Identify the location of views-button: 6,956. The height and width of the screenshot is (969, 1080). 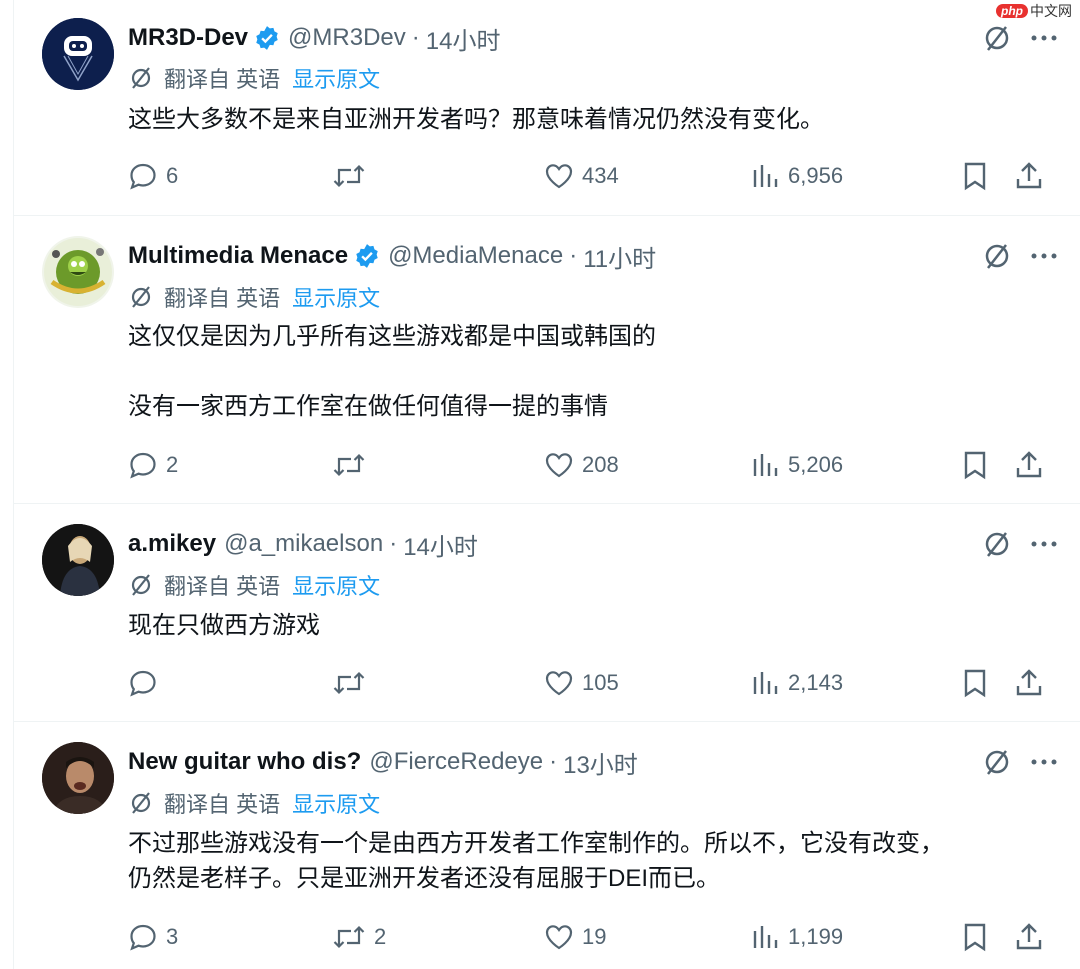
(797, 176).